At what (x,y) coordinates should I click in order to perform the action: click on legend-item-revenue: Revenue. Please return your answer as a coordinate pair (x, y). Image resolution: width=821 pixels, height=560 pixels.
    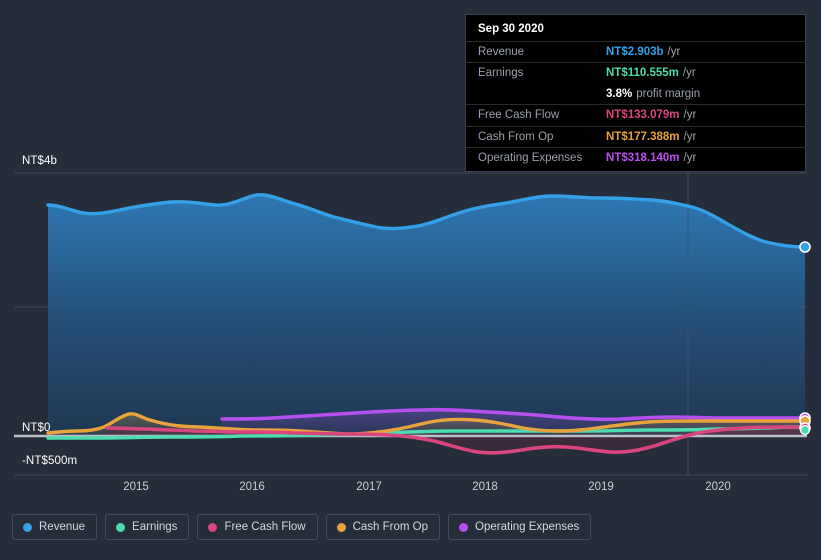
    Looking at the image, I should click on (55, 527).